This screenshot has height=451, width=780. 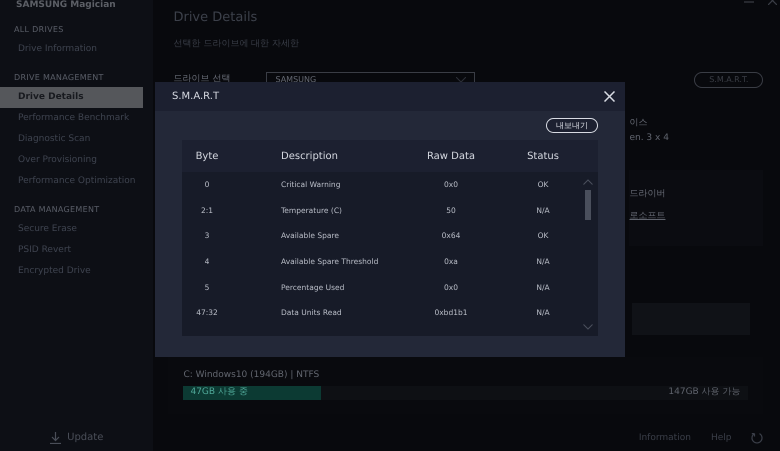 I want to click on app-title: SAMSUNG Magician, so click(x=66, y=6).